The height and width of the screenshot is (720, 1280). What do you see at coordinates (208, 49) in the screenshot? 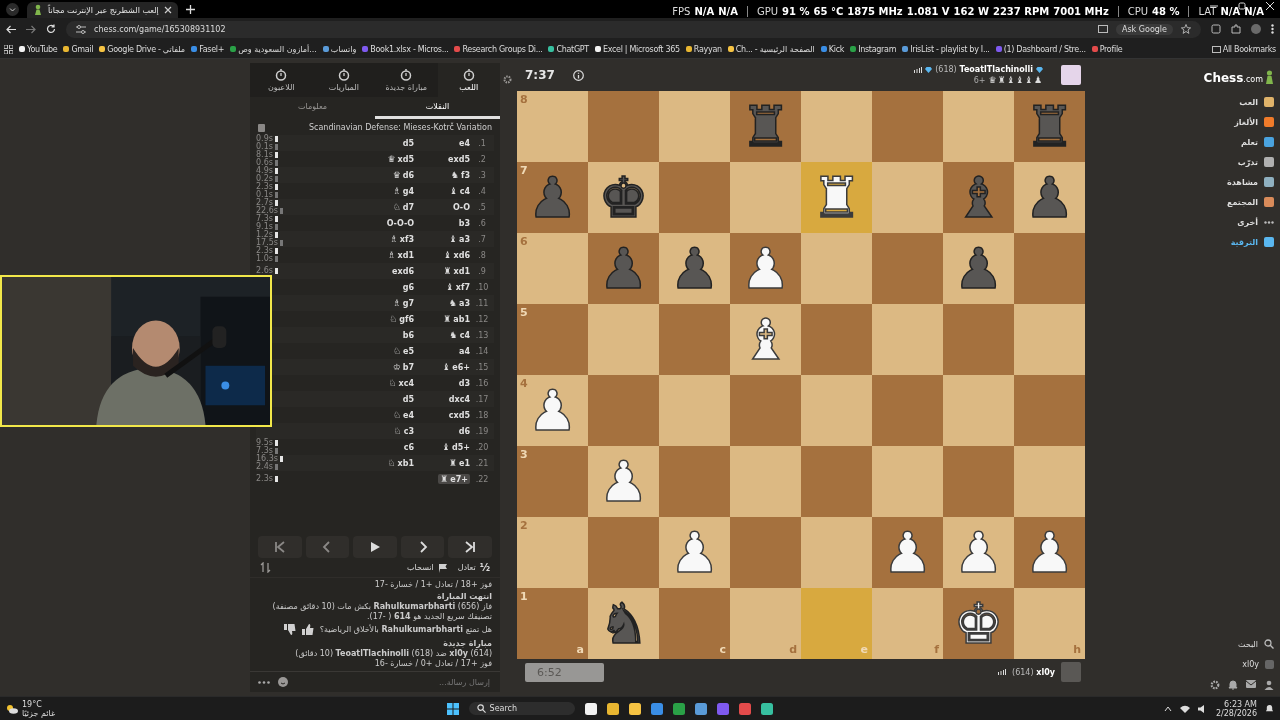
I see `bookmark: Fasel+` at bounding box center [208, 49].